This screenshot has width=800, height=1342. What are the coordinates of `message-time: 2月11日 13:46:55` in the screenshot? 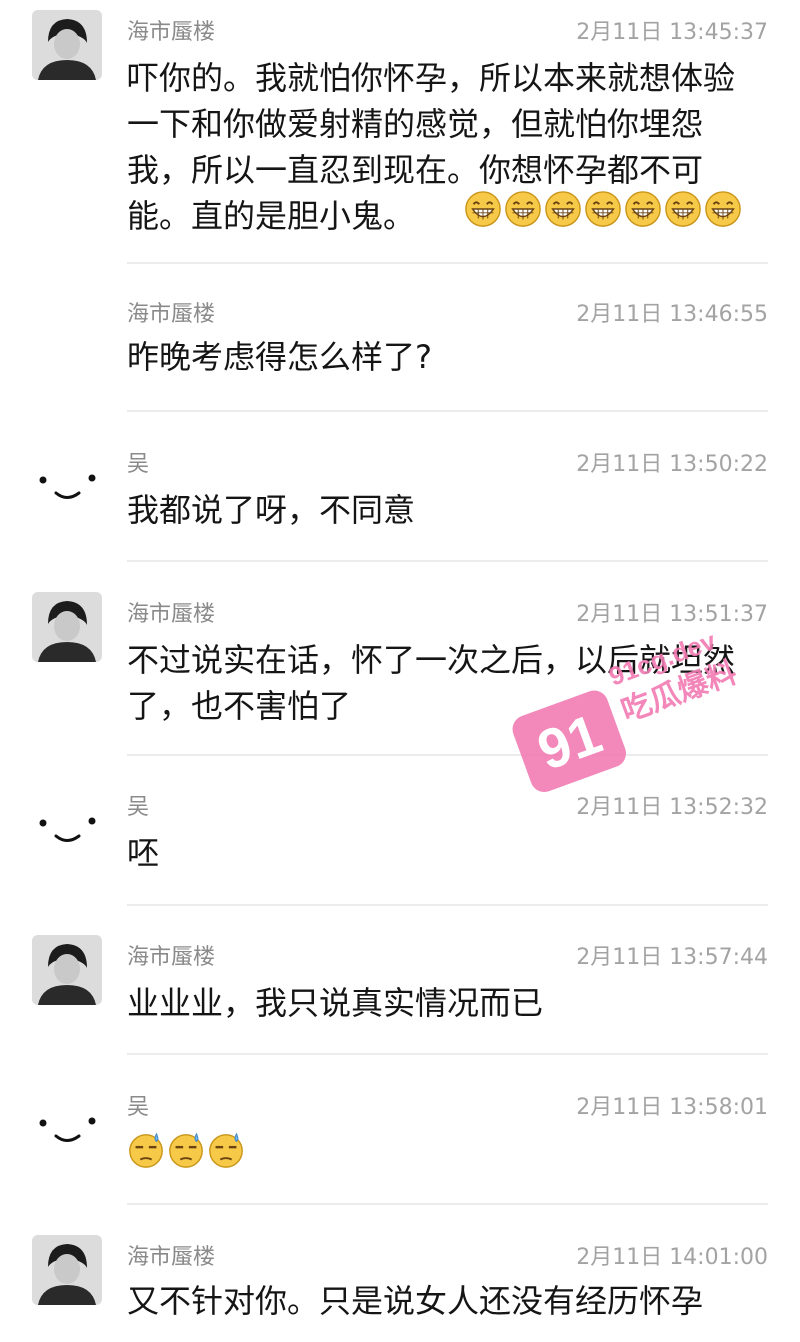 It's located at (672, 314).